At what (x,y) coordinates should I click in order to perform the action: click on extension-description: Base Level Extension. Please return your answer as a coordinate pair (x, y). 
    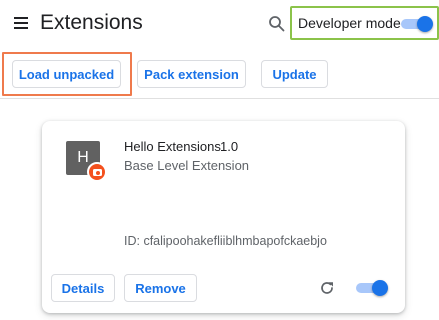
    Looking at the image, I should click on (187, 165).